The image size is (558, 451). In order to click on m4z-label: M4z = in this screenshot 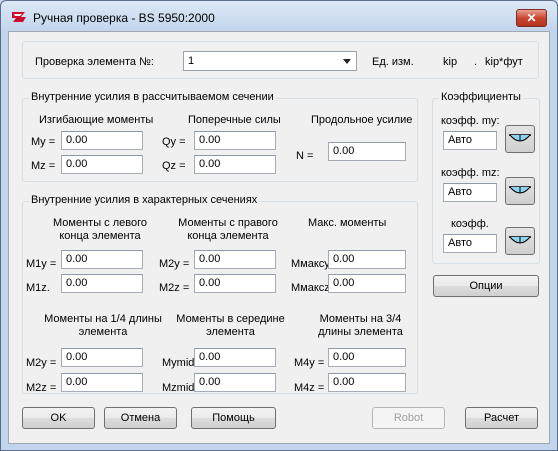, I will do `click(309, 388)`.